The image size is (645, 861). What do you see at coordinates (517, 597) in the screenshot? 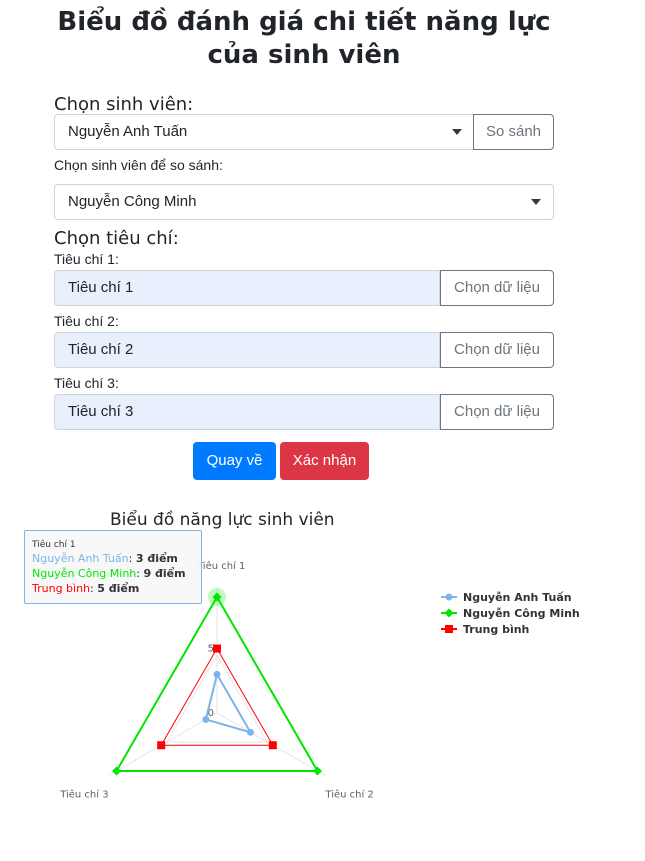
I see `legend-label: Nguyễn Anh Tuấn` at bounding box center [517, 597].